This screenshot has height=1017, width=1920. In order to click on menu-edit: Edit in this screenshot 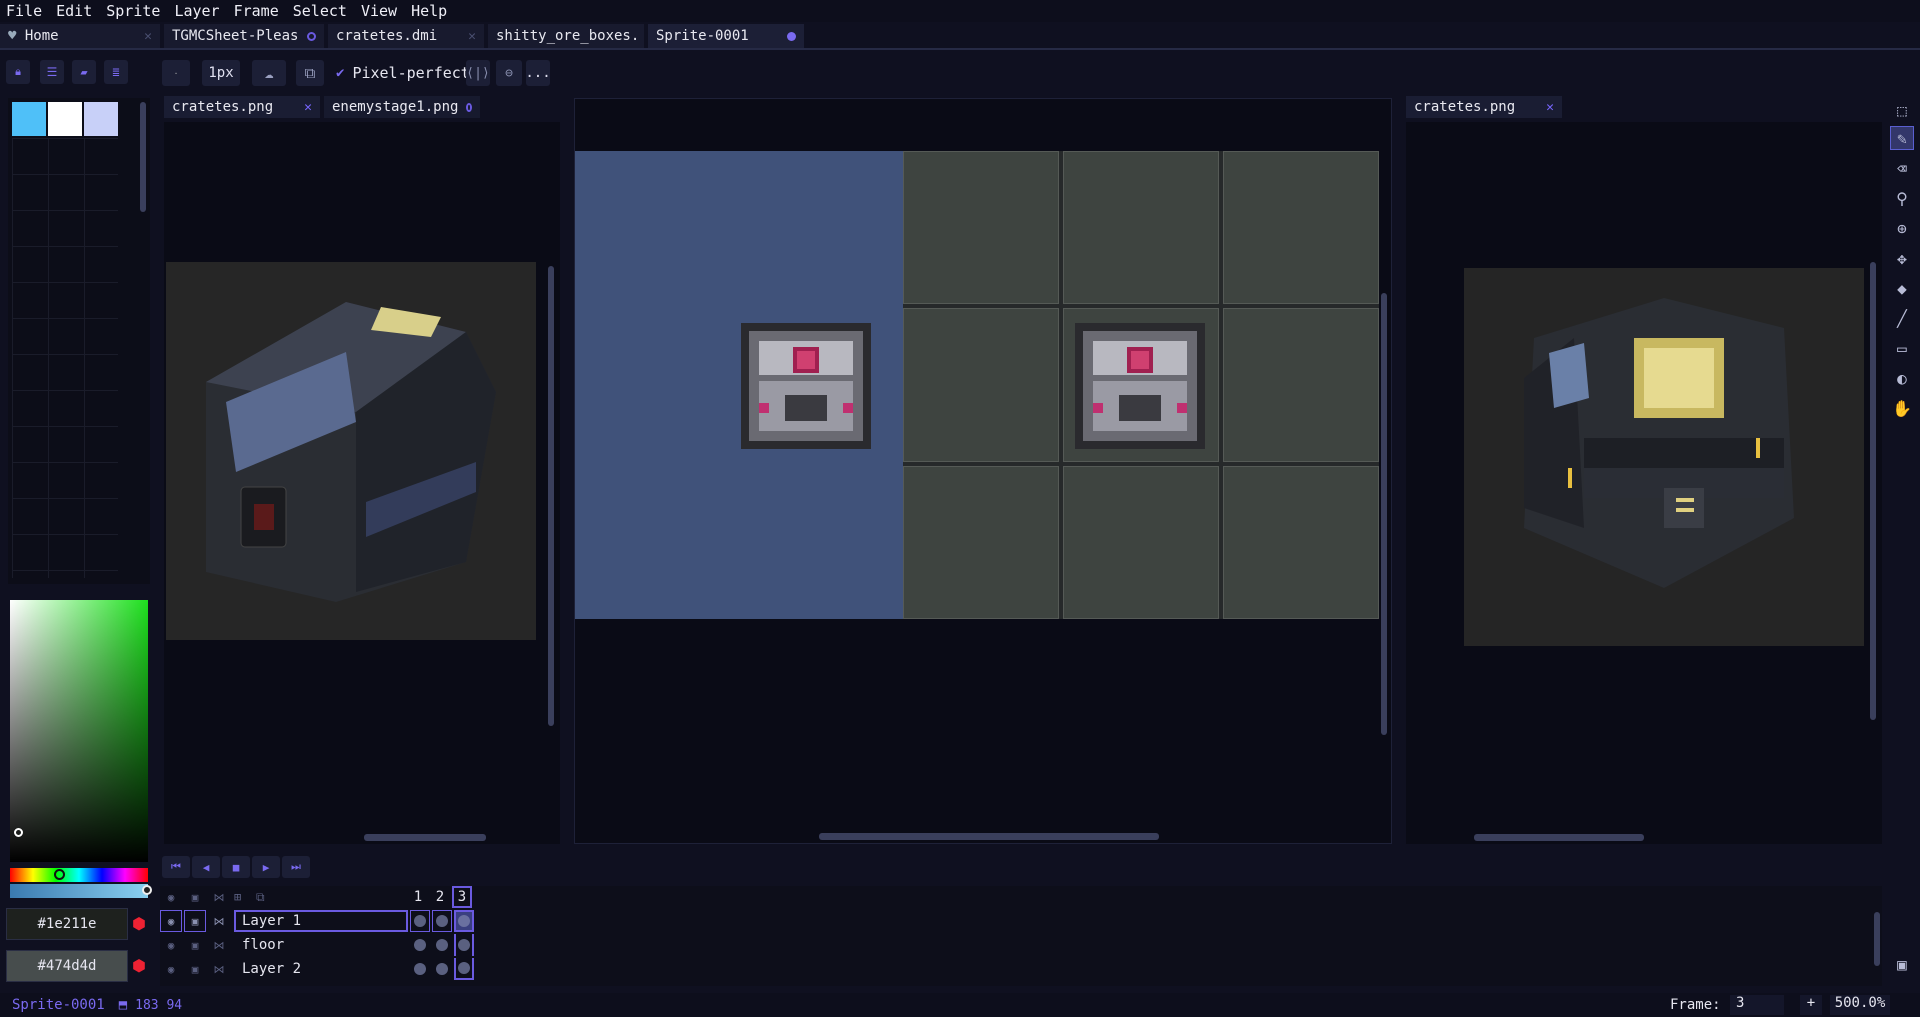, I will do `click(74, 11)`.